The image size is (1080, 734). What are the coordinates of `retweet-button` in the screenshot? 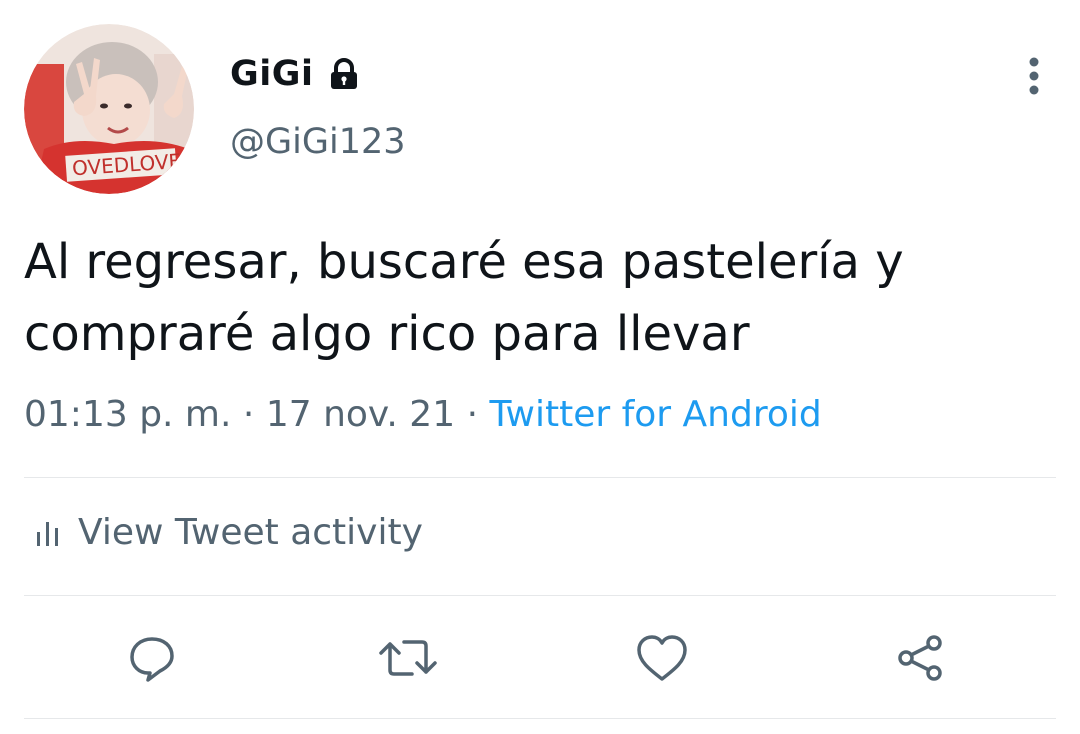 It's located at (408, 658).